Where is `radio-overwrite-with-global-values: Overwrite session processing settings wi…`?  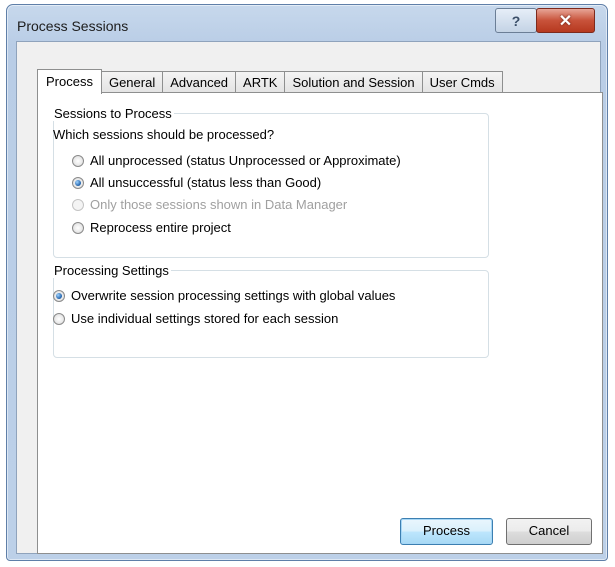 radio-overwrite-with-global-values: Overwrite session processing settings wi… is located at coordinates (224, 295).